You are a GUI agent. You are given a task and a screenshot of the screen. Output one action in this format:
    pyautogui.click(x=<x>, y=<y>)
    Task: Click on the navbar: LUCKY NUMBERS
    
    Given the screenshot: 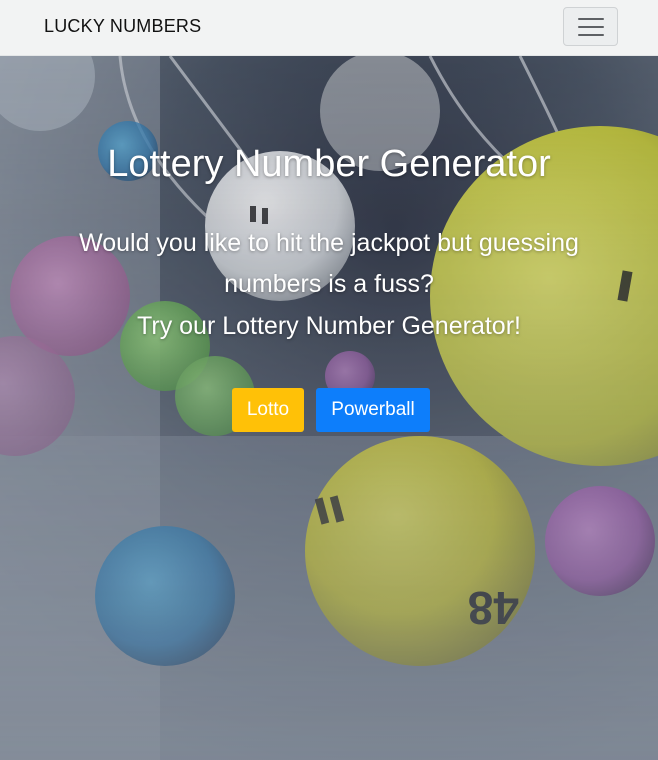 What is the action you would take?
    pyautogui.click(x=329, y=28)
    